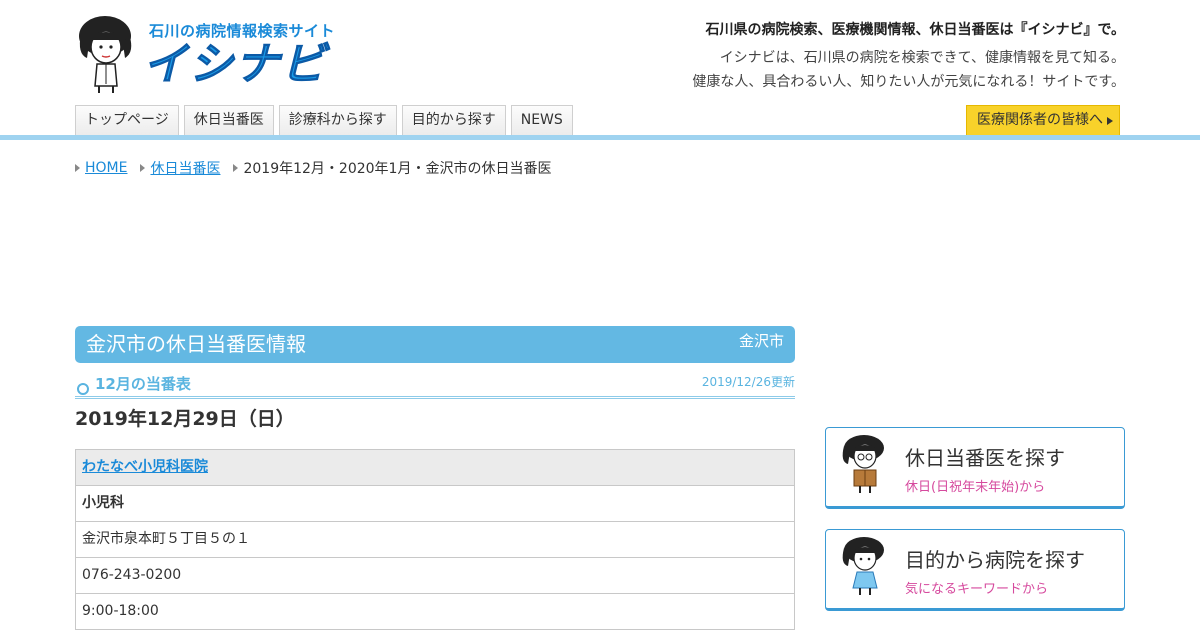 This screenshot has width=1200, height=630. What do you see at coordinates (761, 341) in the screenshot?
I see `city-label: 金沢市` at bounding box center [761, 341].